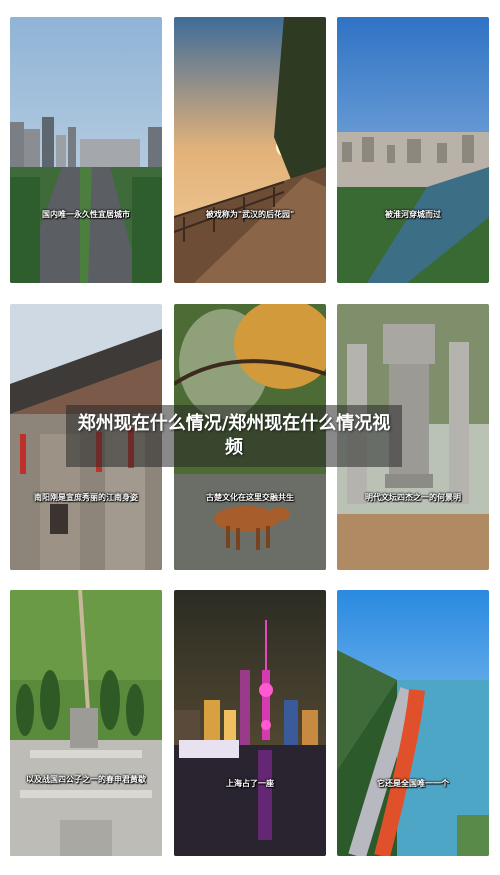 The height and width of the screenshot is (875, 500). I want to click on river-city-photo, so click(413, 150).